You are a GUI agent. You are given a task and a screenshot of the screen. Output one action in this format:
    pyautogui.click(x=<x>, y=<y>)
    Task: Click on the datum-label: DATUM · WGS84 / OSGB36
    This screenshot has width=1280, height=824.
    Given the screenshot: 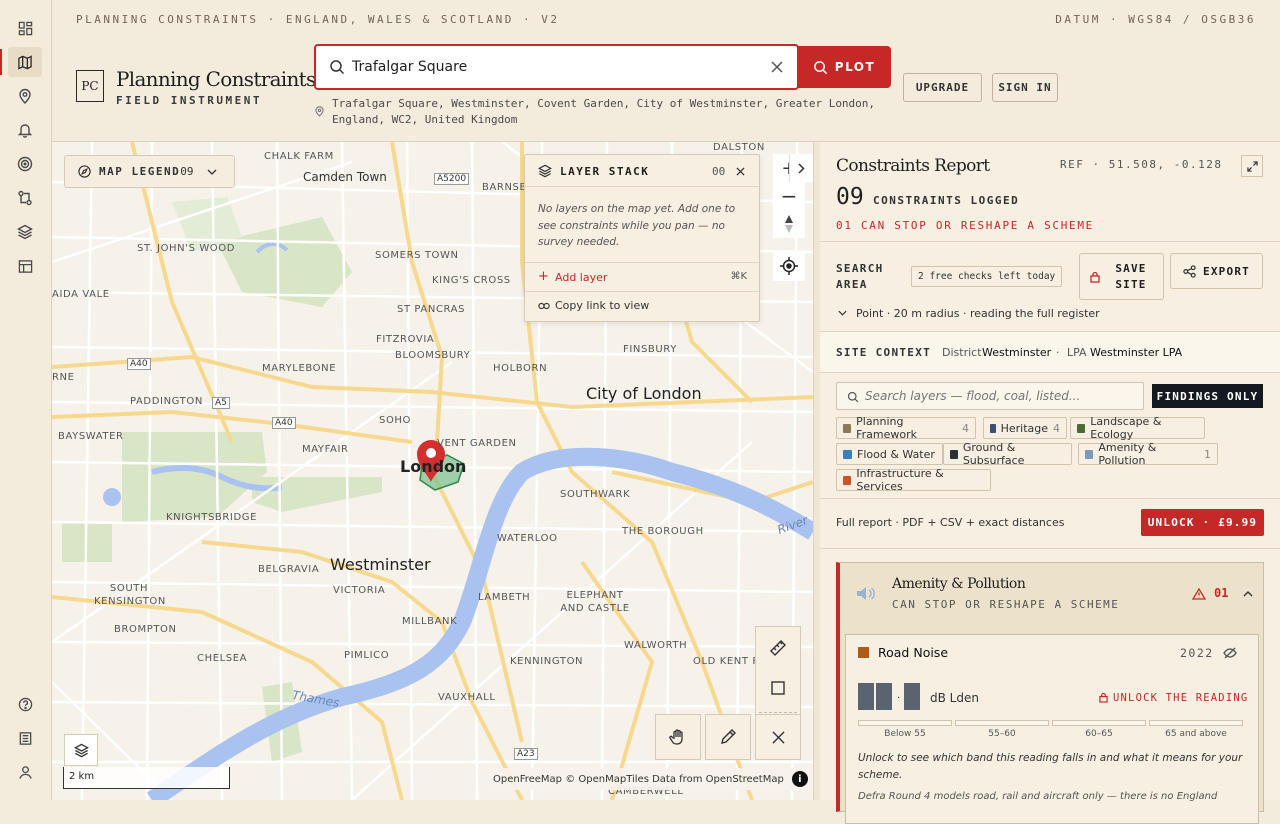 What is the action you would take?
    pyautogui.click(x=1155, y=19)
    